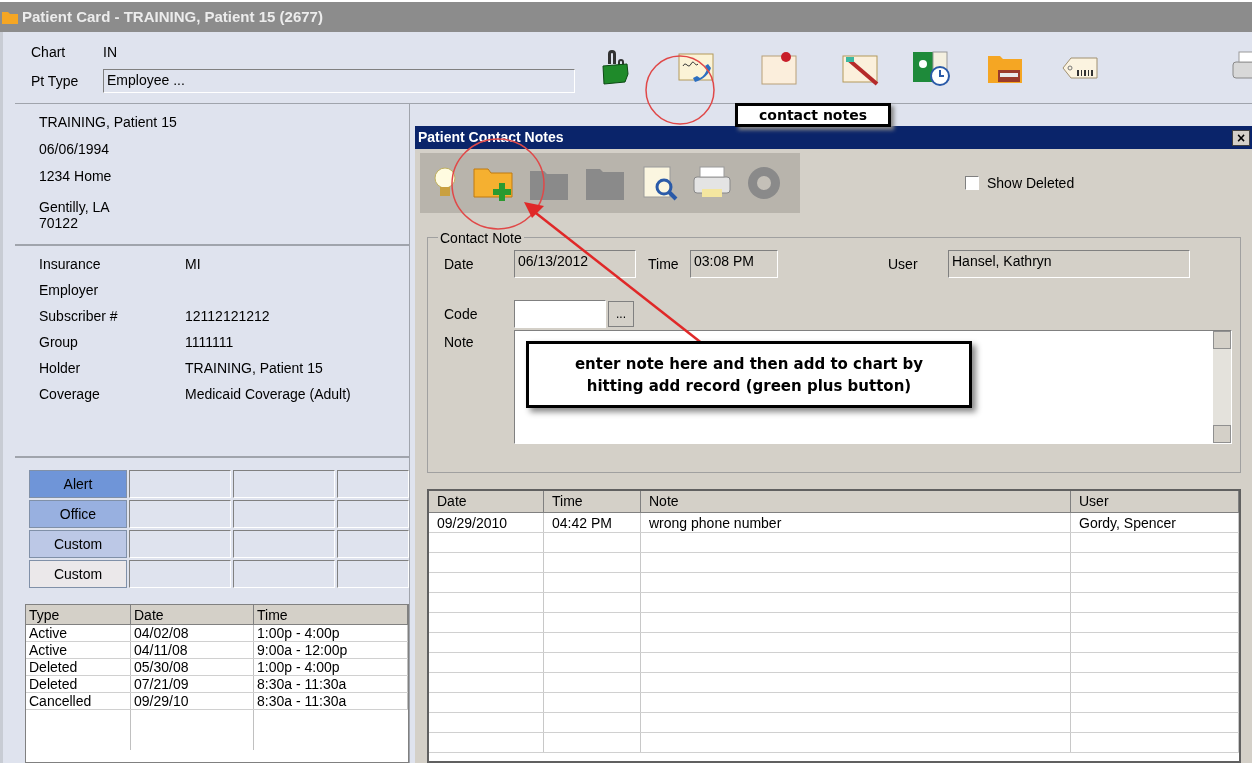  Describe the element at coordinates (193, 264) in the screenshot. I see `insurance-value: MI` at that location.